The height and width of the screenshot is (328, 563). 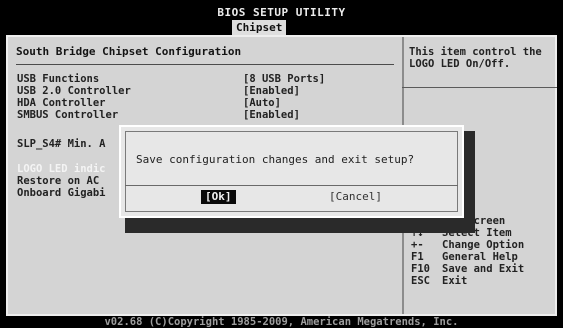 What do you see at coordinates (61, 103) in the screenshot?
I see `setting-hda-controller: HDA Controller` at bounding box center [61, 103].